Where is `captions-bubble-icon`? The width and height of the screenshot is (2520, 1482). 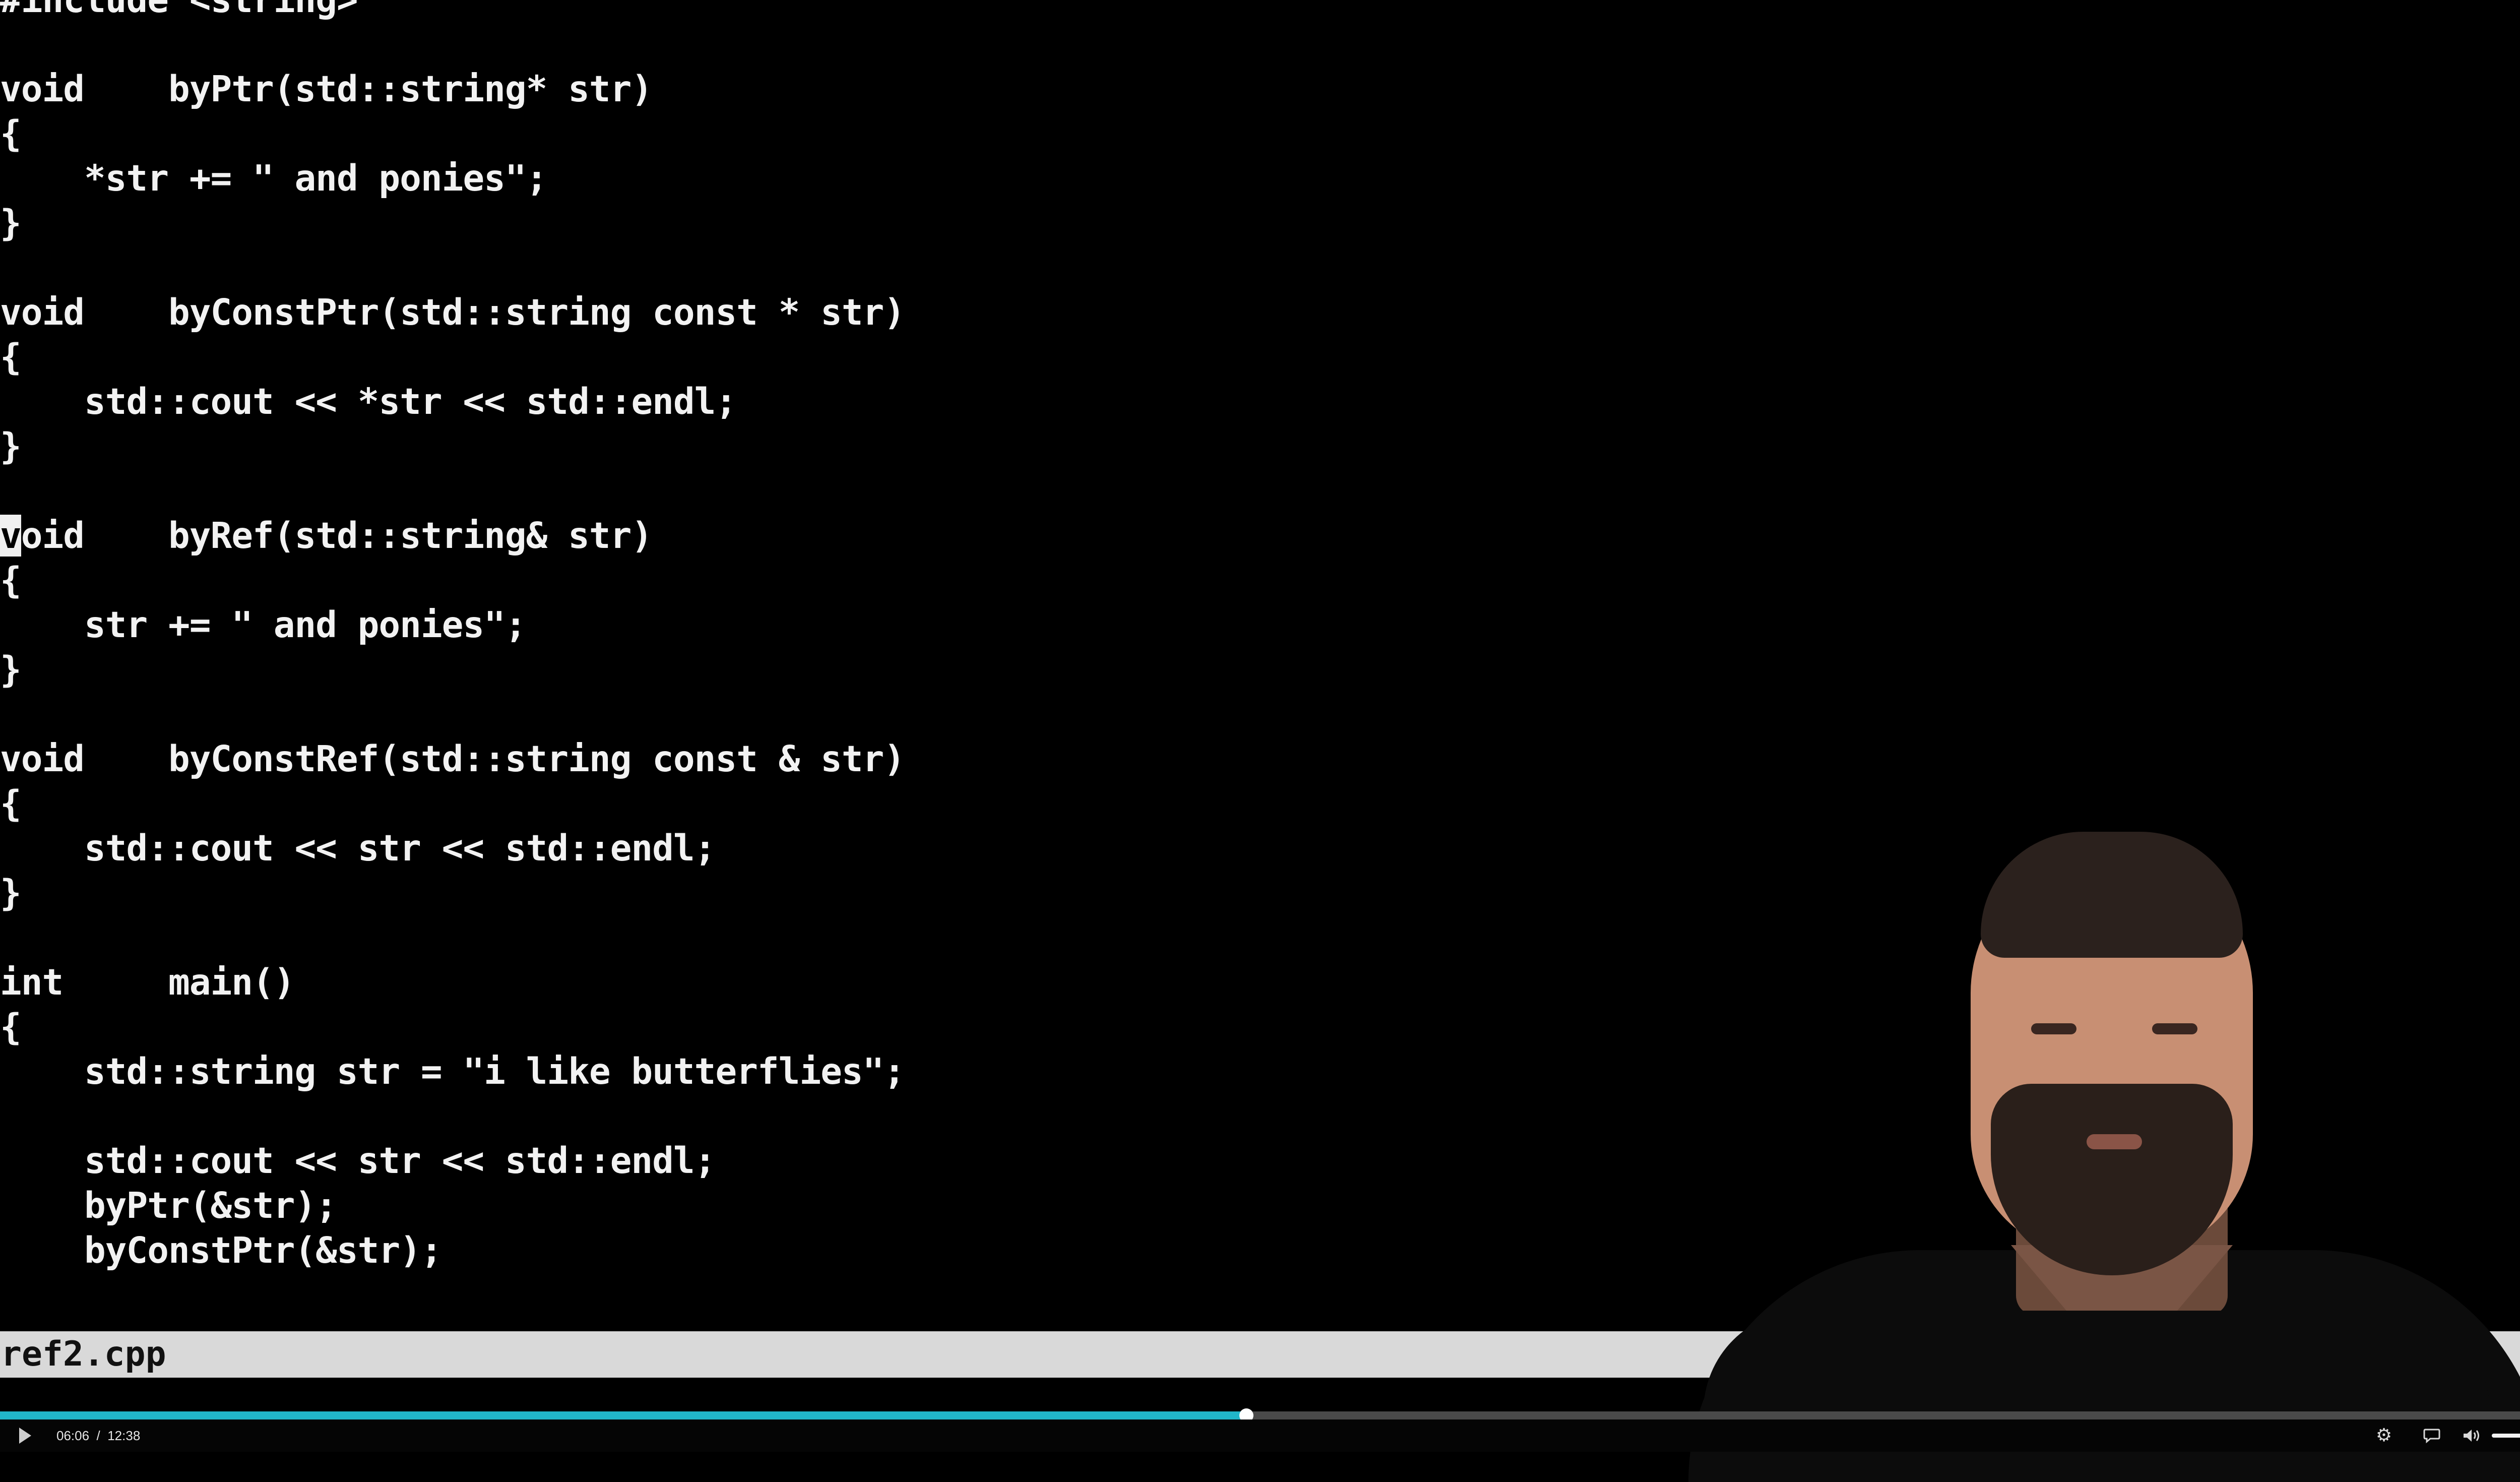 captions-bubble-icon is located at coordinates (2432, 1436).